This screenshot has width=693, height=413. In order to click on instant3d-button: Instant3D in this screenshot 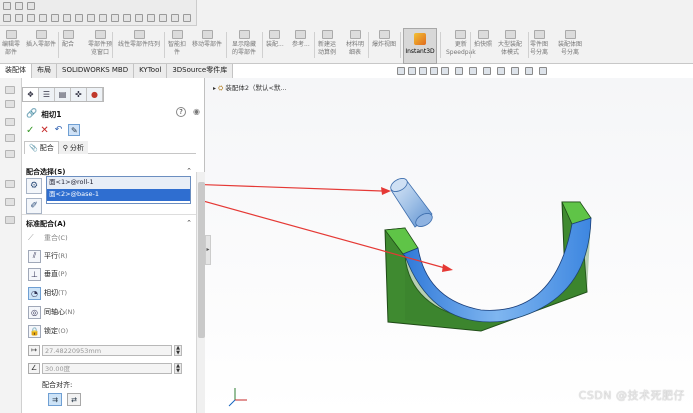, I will do `click(420, 46)`.